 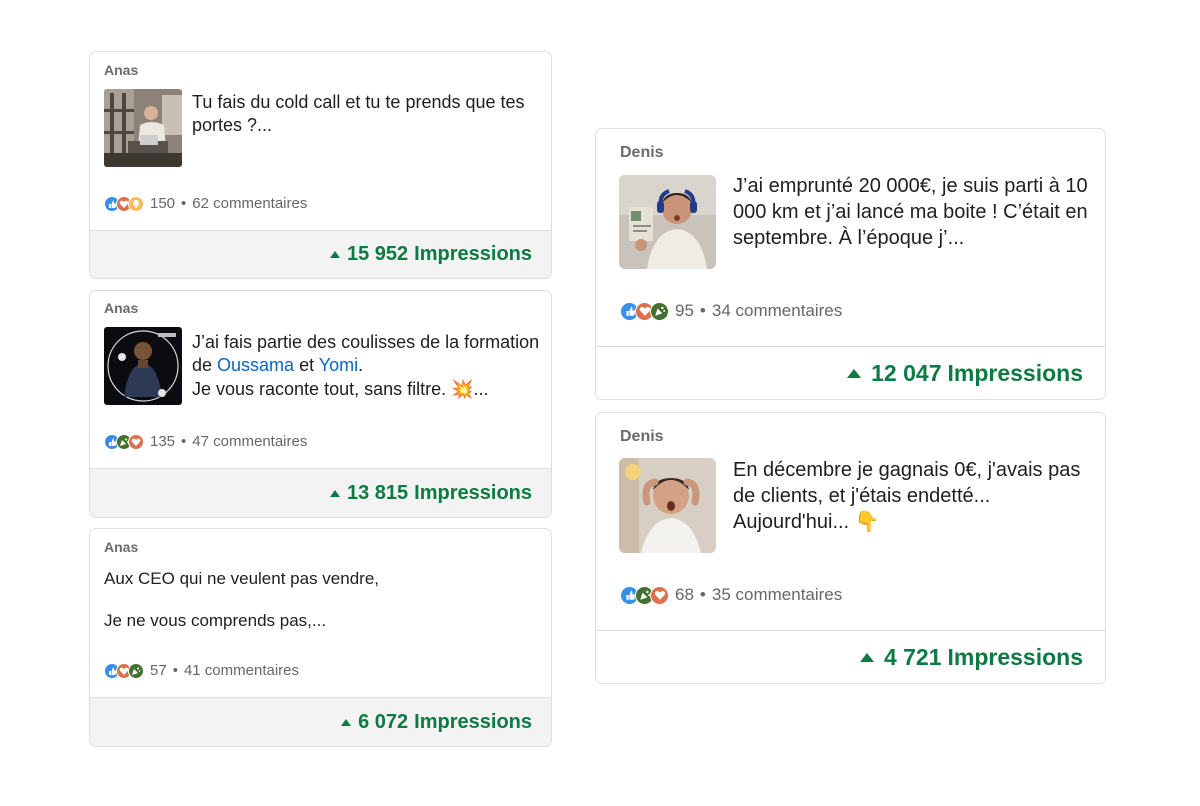 What do you see at coordinates (162, 441) in the screenshot?
I see `reaction-count: 135` at bounding box center [162, 441].